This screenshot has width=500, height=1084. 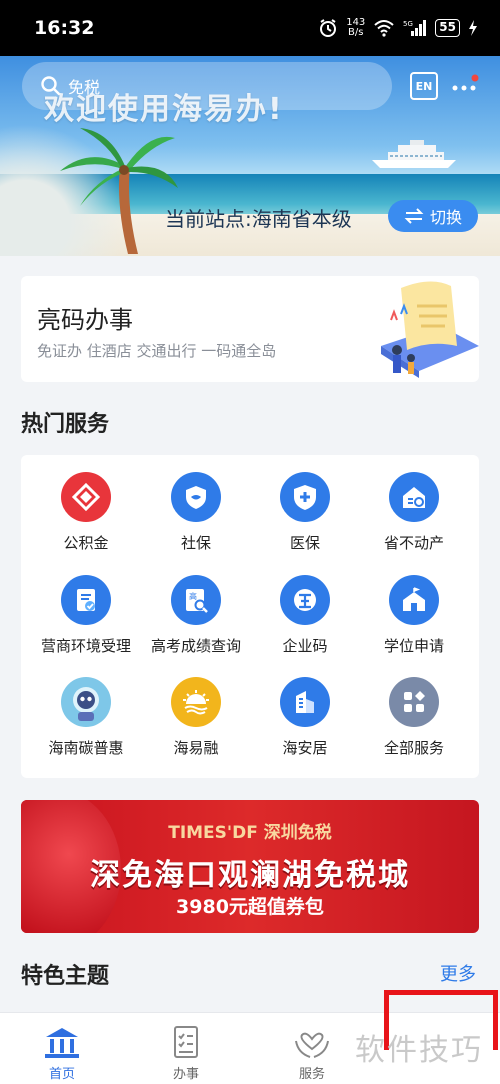 What do you see at coordinates (86, 497) in the screenshot?
I see `housing-fund-icon` at bounding box center [86, 497].